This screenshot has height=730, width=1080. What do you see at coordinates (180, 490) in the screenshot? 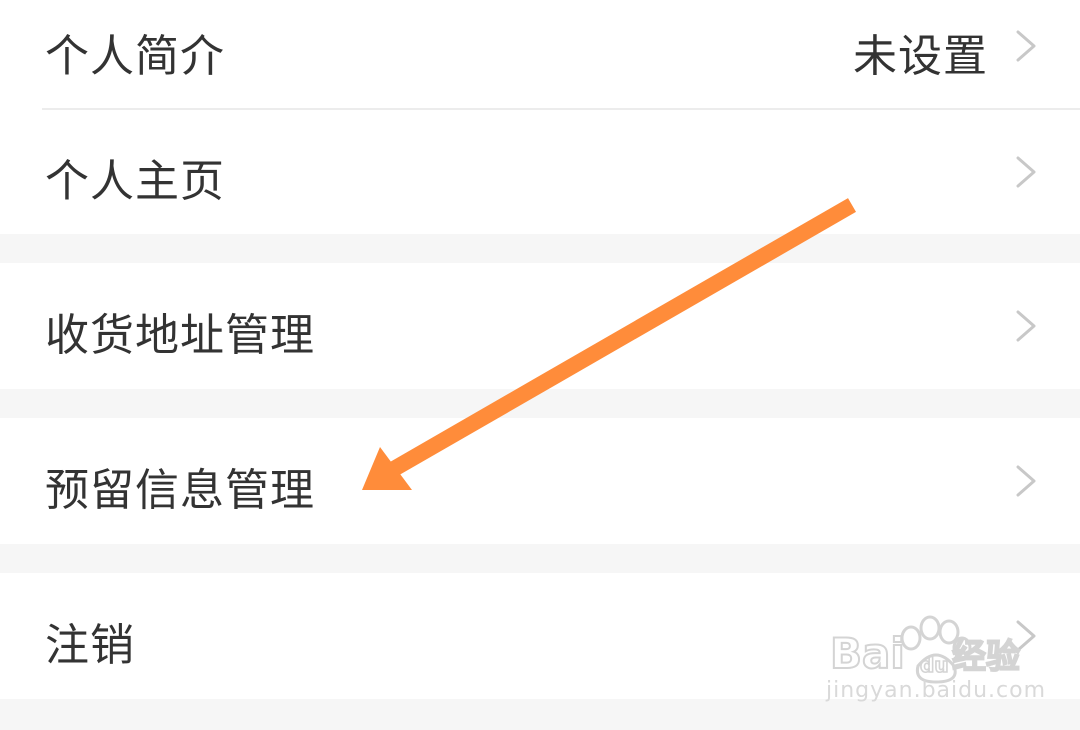
I see `settings-item-label: 预留信息管理` at bounding box center [180, 490].